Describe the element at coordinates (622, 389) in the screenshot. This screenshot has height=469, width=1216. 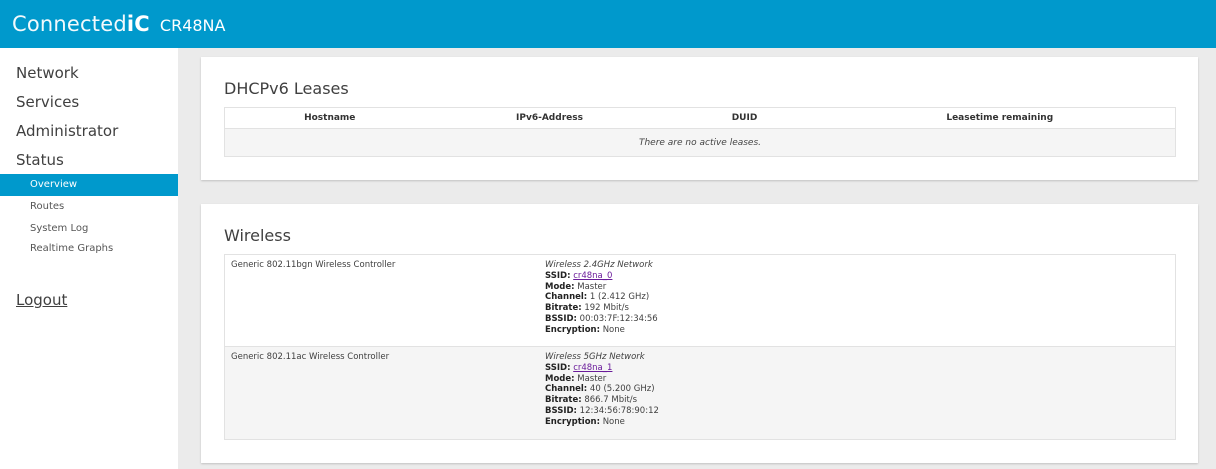
I see `channel-value: 40 (5.200 GHz)` at that location.